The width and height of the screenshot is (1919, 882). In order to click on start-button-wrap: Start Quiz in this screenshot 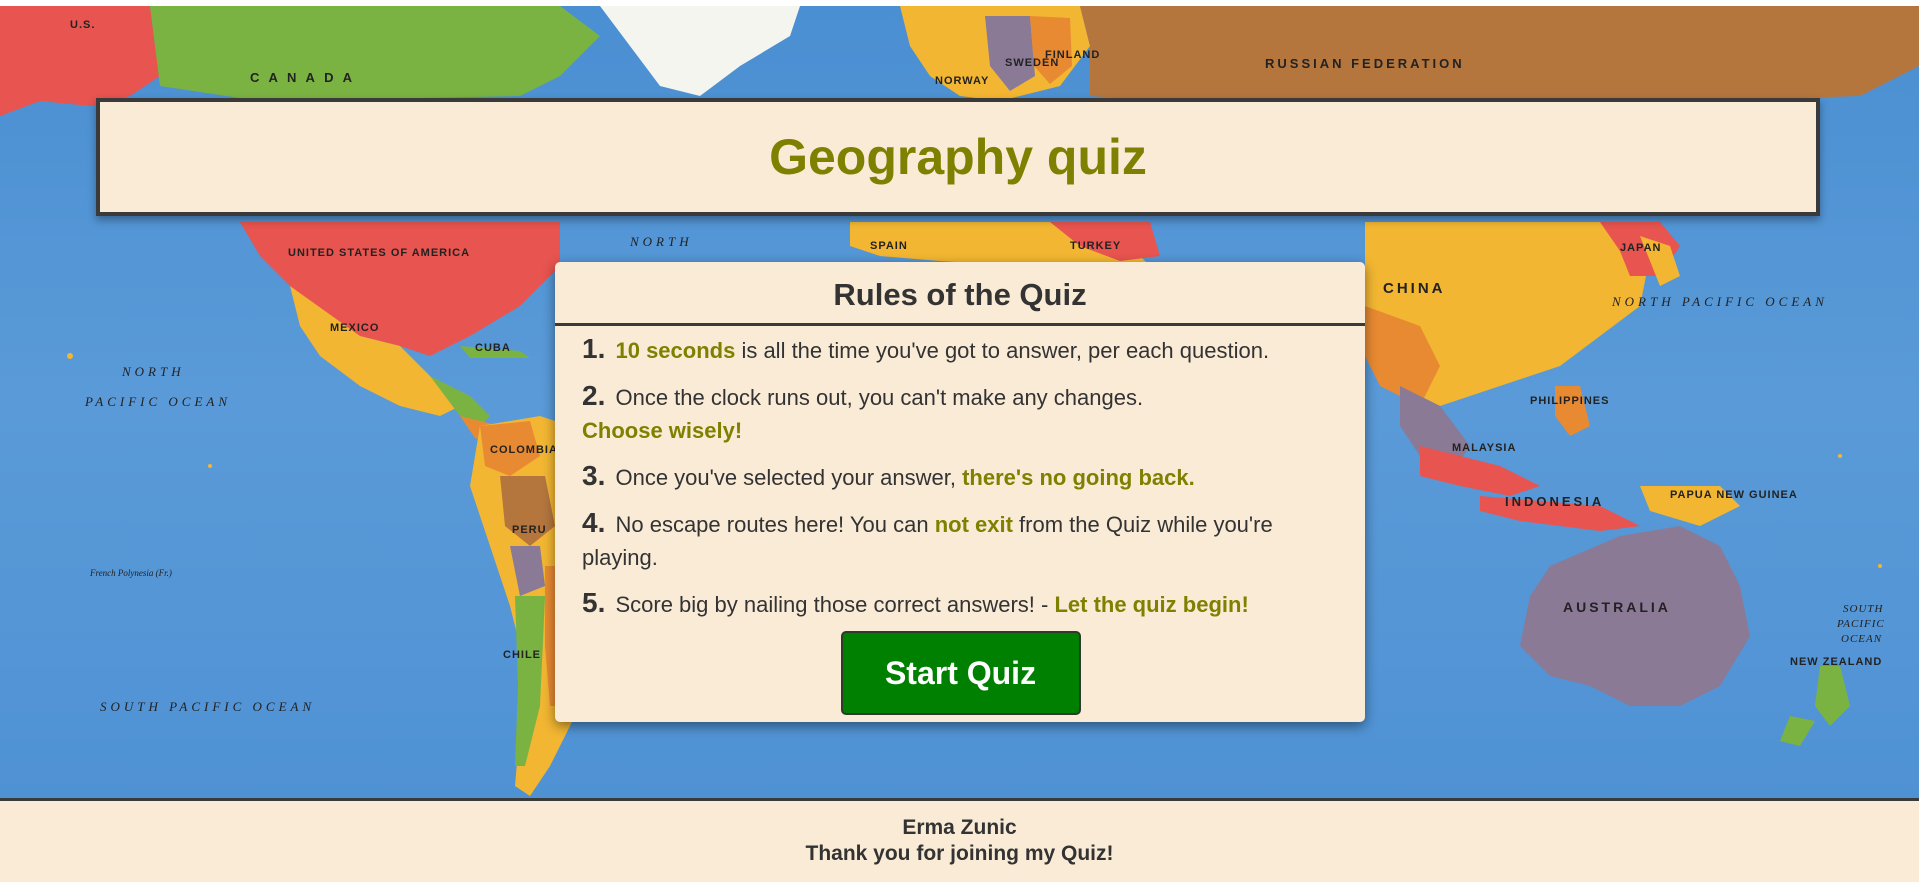, I will do `click(960, 673)`.